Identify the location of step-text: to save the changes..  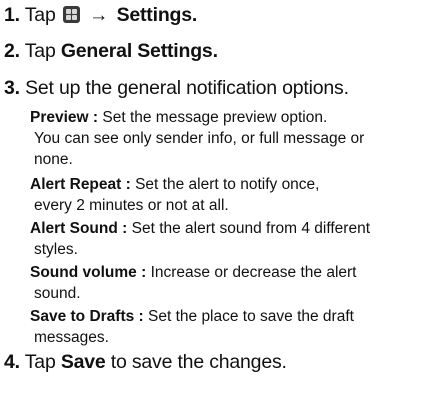
(198, 362).